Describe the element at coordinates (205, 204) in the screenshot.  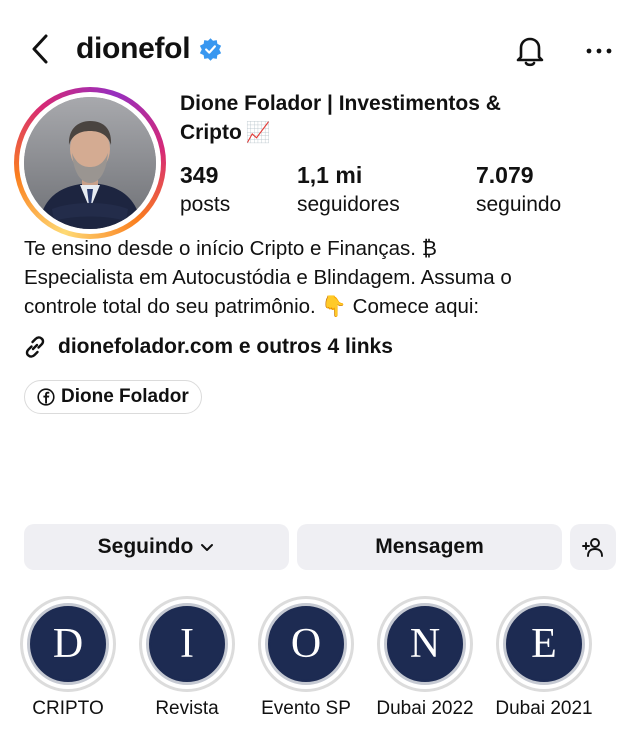
I see `posts-count-label: posts` at that location.